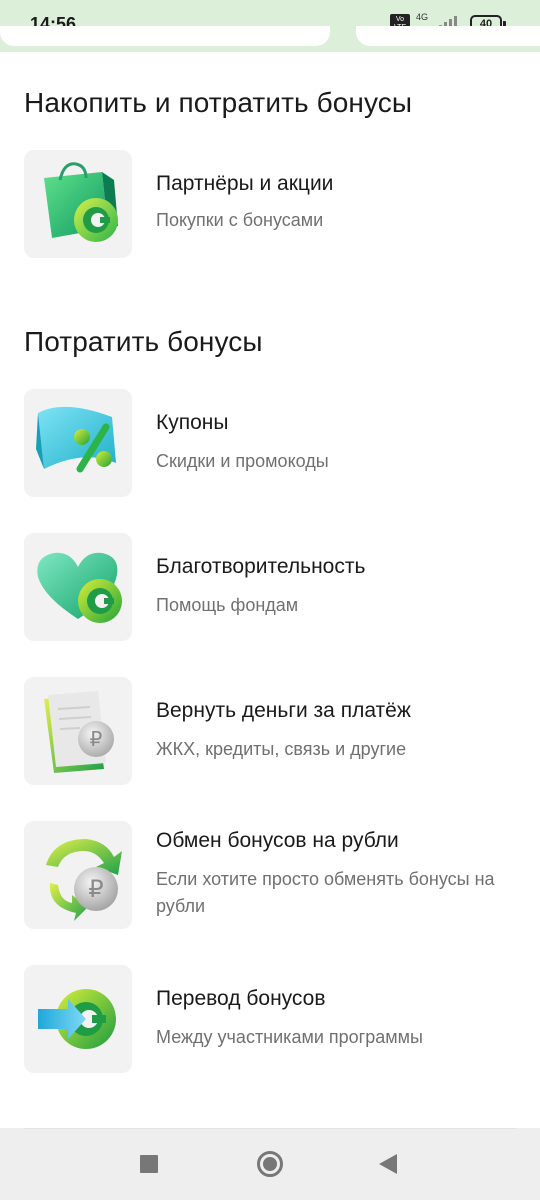 This screenshot has width=540, height=1200. What do you see at coordinates (165, 36) in the screenshot?
I see `previous-card-edge` at bounding box center [165, 36].